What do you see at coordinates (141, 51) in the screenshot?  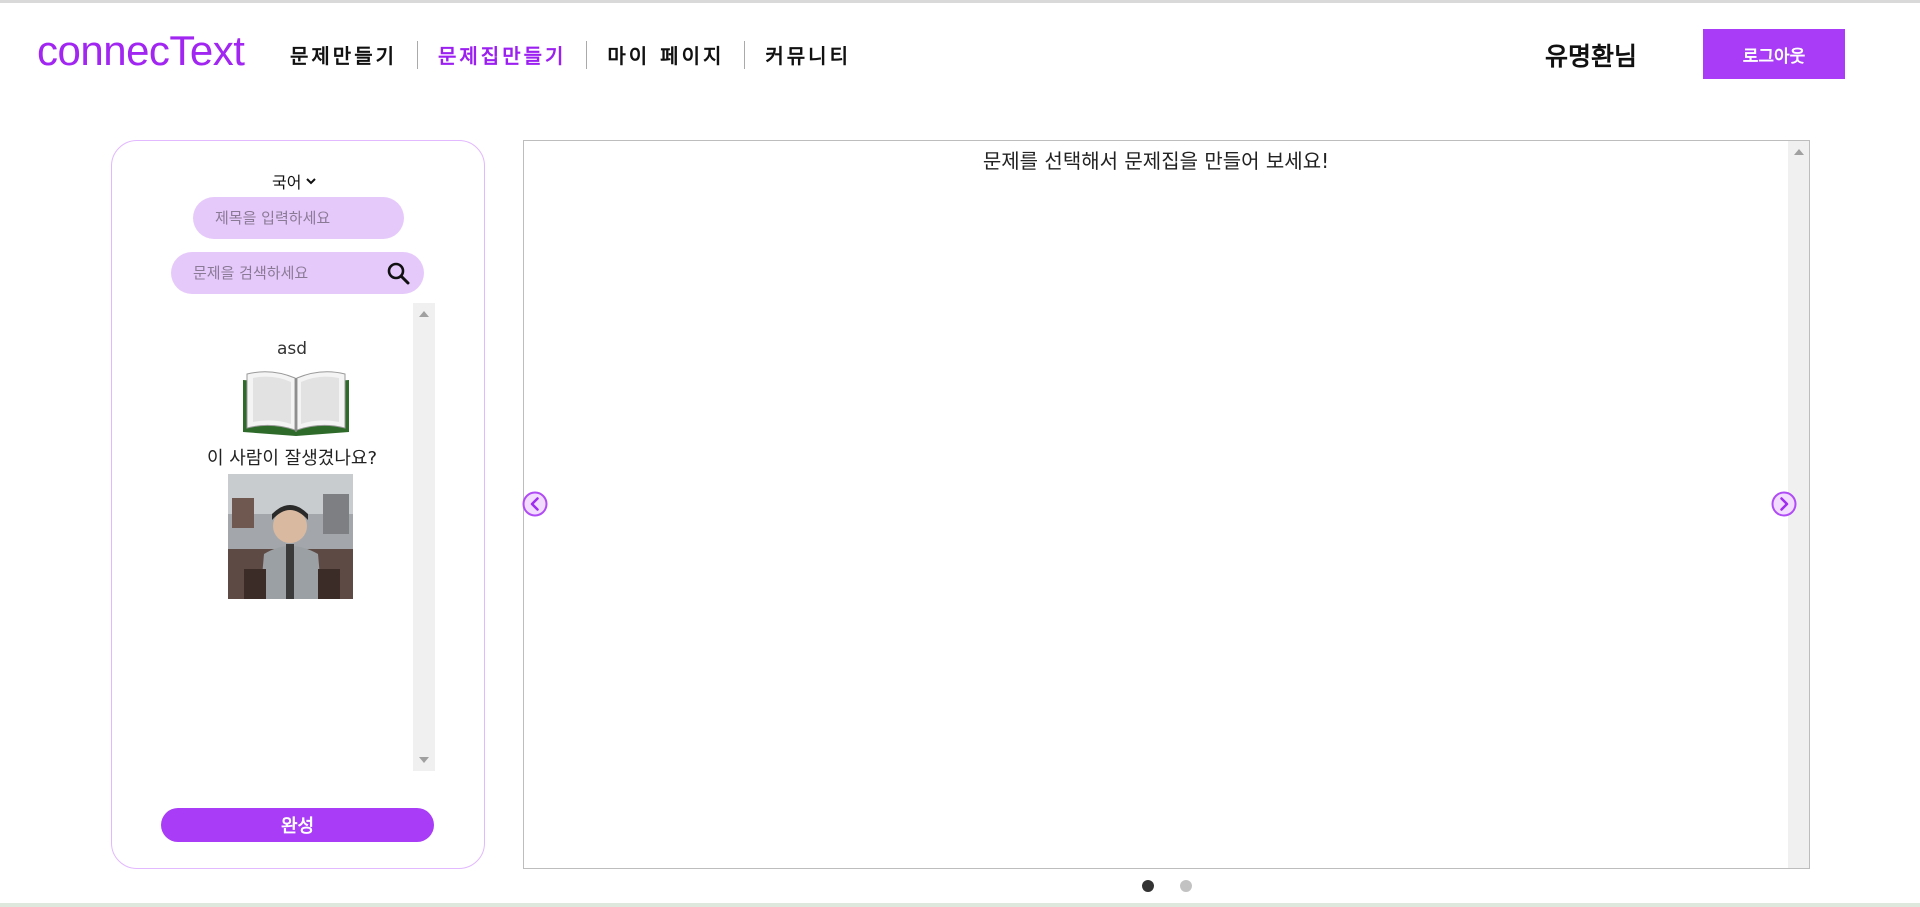 I see `logo: connecText` at bounding box center [141, 51].